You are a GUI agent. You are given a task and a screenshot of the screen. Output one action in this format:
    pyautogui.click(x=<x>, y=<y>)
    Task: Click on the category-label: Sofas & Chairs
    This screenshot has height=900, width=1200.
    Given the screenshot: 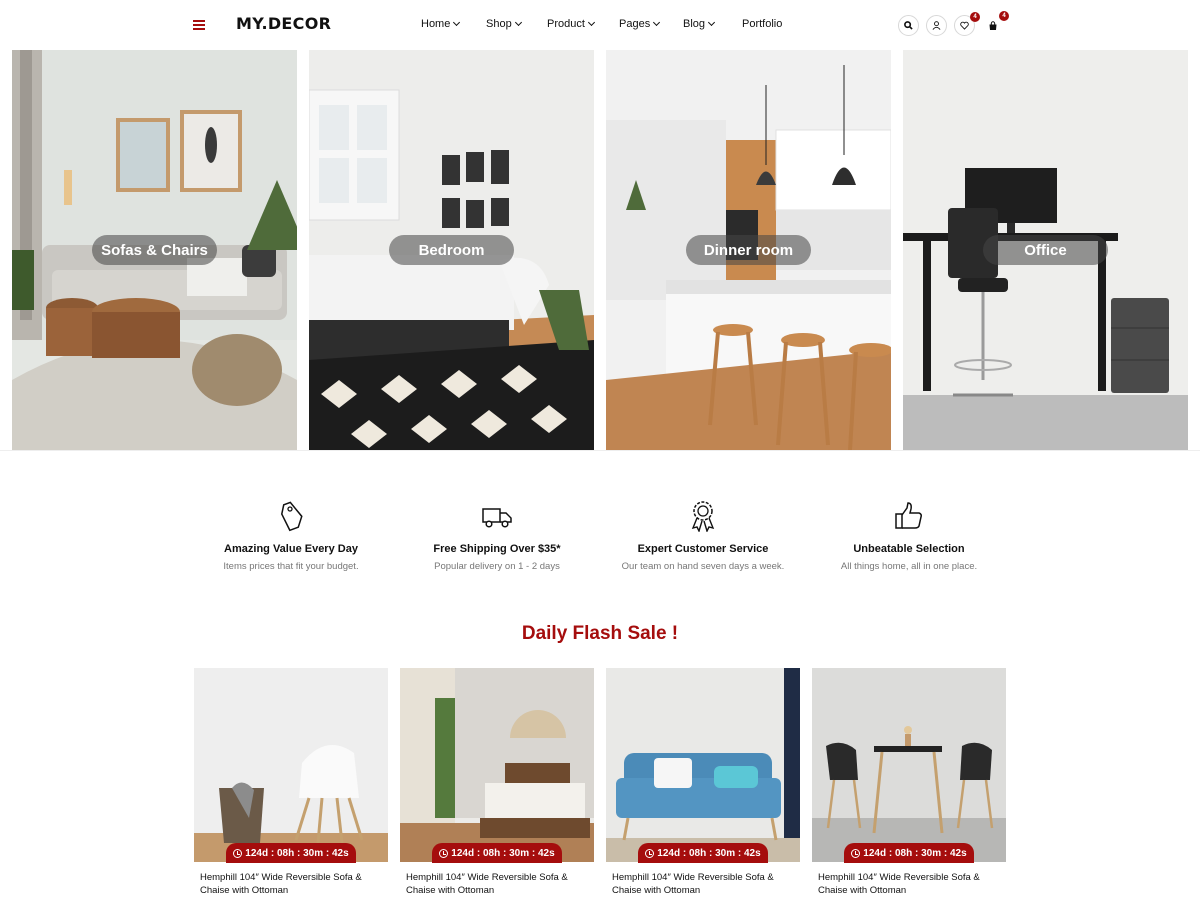 What is the action you would take?
    pyautogui.click(x=154, y=250)
    